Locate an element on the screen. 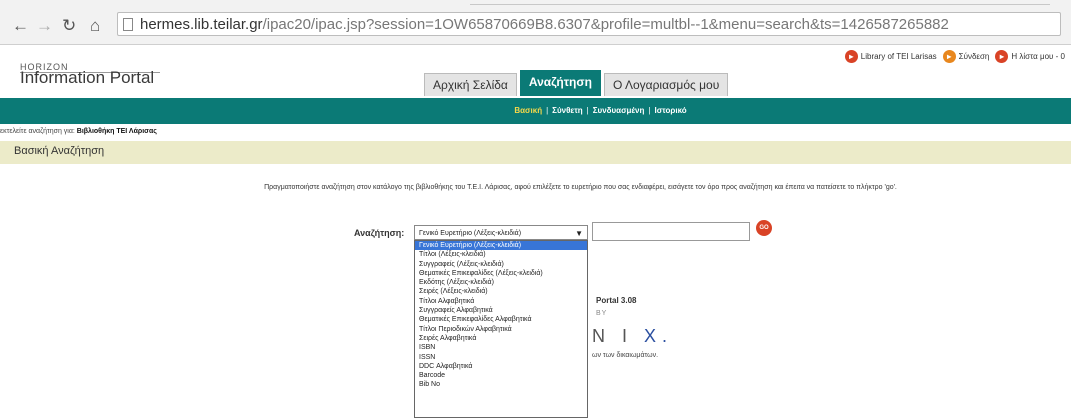 This screenshot has width=1071, height=418. subnav-item: Σύνθετη is located at coordinates (567, 110).